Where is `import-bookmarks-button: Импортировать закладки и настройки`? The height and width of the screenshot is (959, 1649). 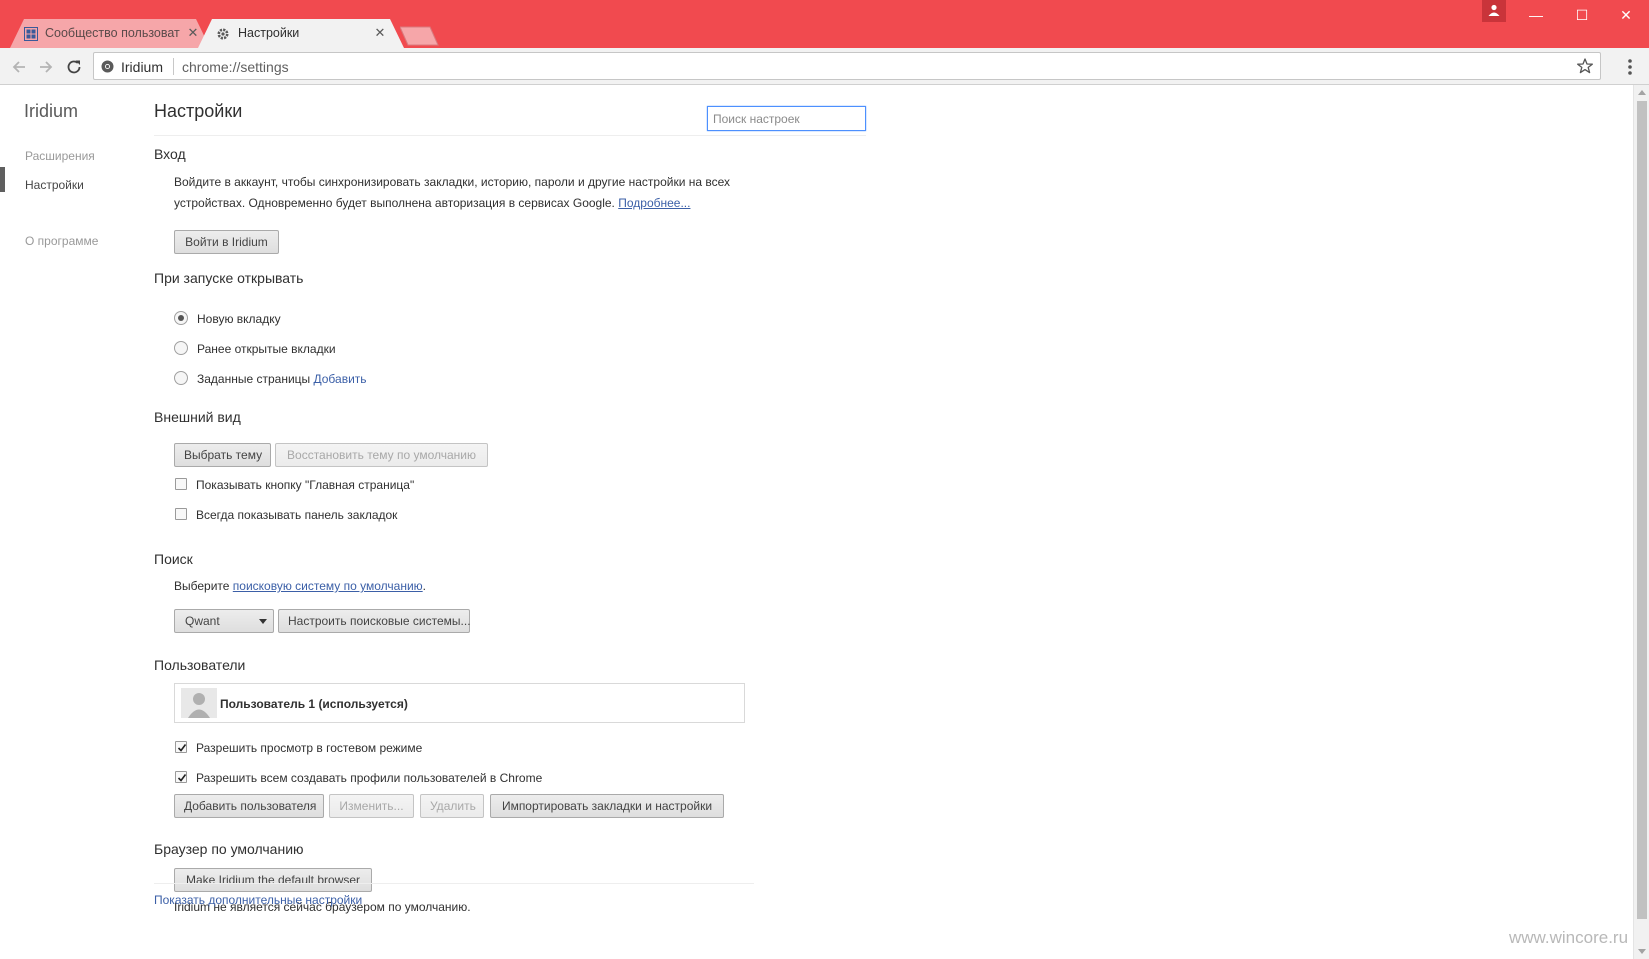
import-bookmarks-button: Импортировать закладки и настройки is located at coordinates (607, 806).